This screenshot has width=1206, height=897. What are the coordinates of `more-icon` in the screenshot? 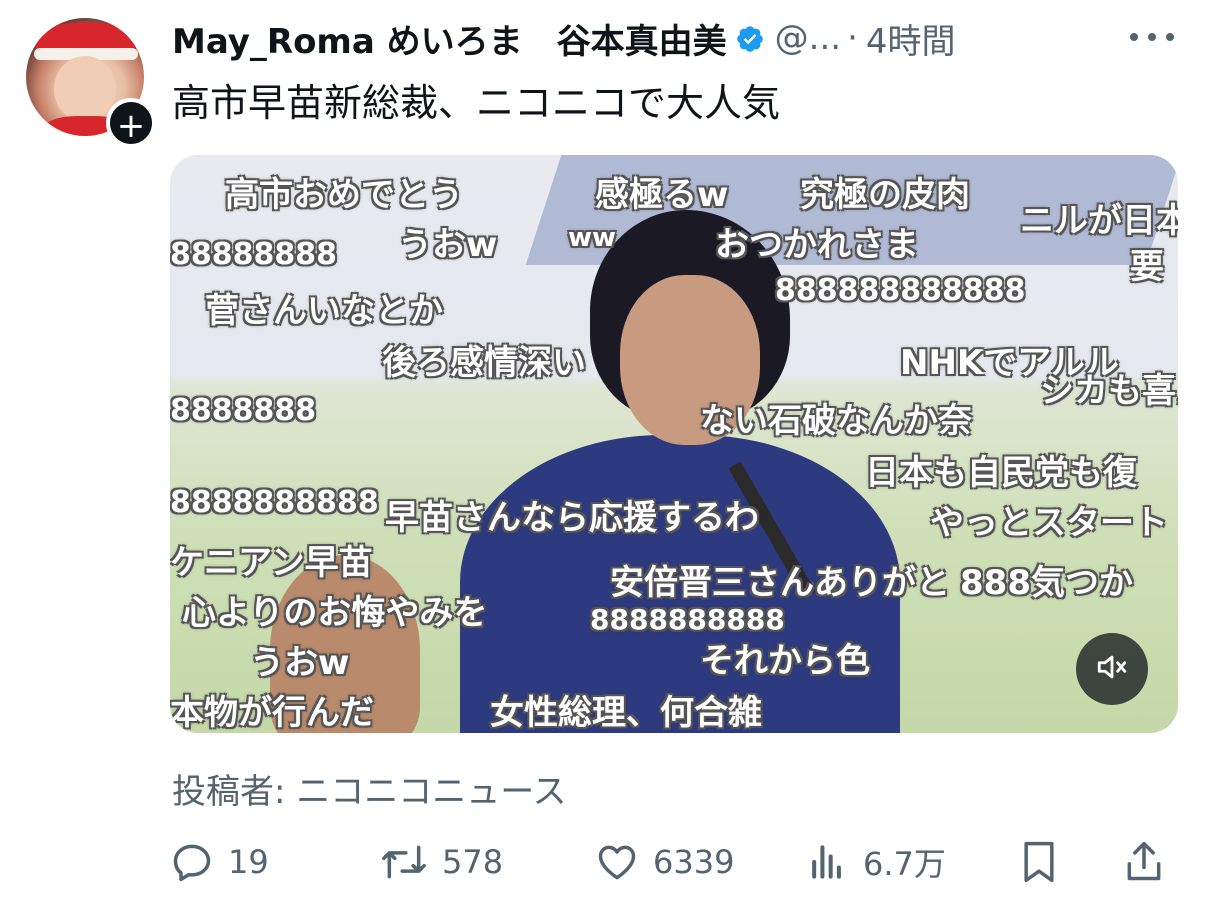 It's located at (1152, 37).